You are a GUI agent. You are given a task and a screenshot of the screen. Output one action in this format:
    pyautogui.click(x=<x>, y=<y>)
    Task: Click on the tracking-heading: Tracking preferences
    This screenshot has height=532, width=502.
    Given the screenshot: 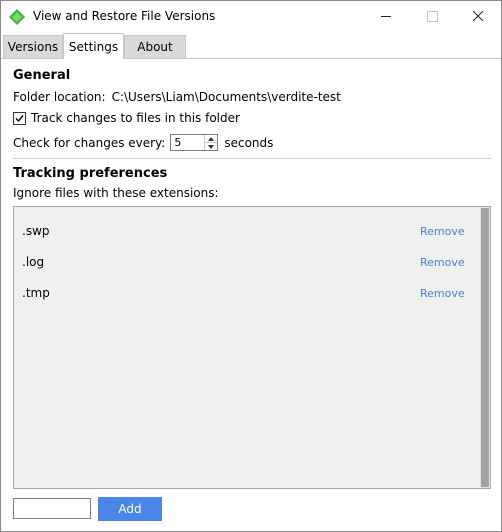 What is the action you would take?
    pyautogui.click(x=90, y=173)
    